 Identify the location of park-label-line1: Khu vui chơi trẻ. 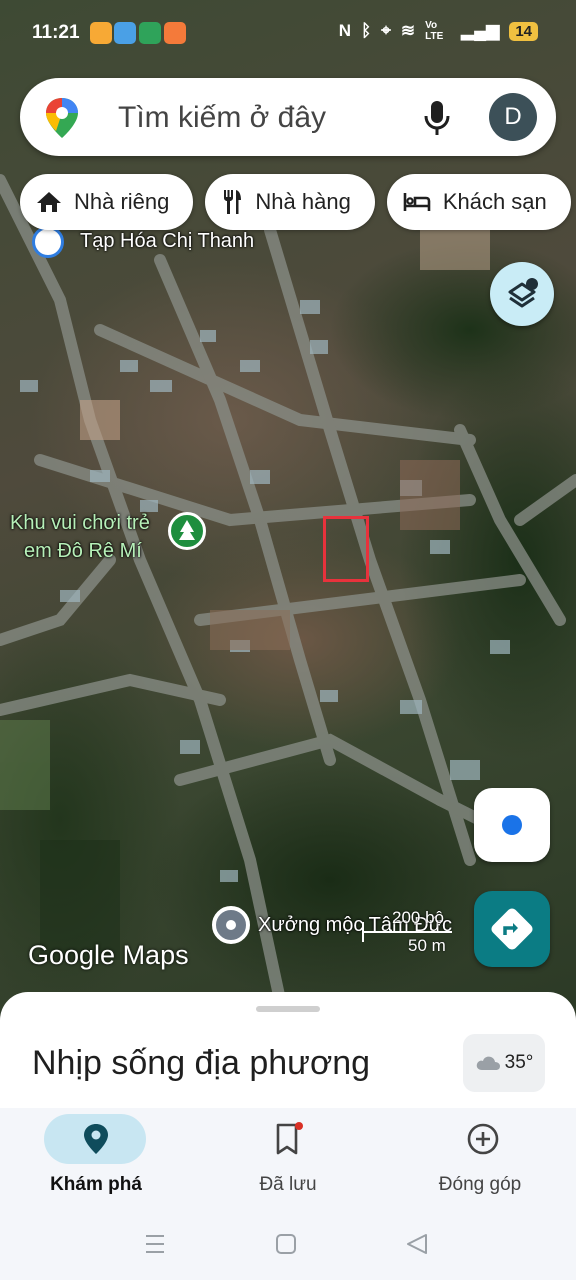
(80, 523).